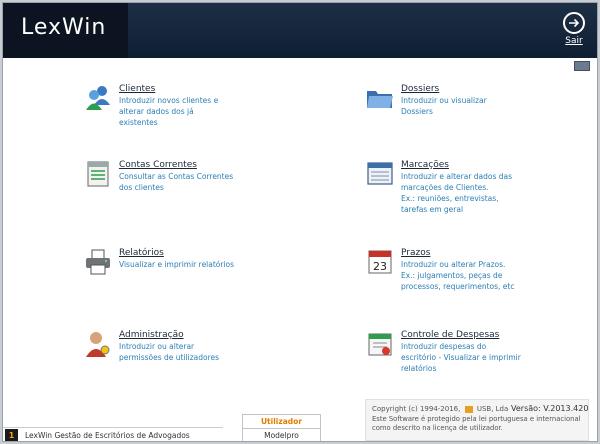  What do you see at coordinates (461, 357) in the screenshot?
I see `menu-desc-controle-despesas-2: escritório - Visualizar e imprimir` at bounding box center [461, 357].